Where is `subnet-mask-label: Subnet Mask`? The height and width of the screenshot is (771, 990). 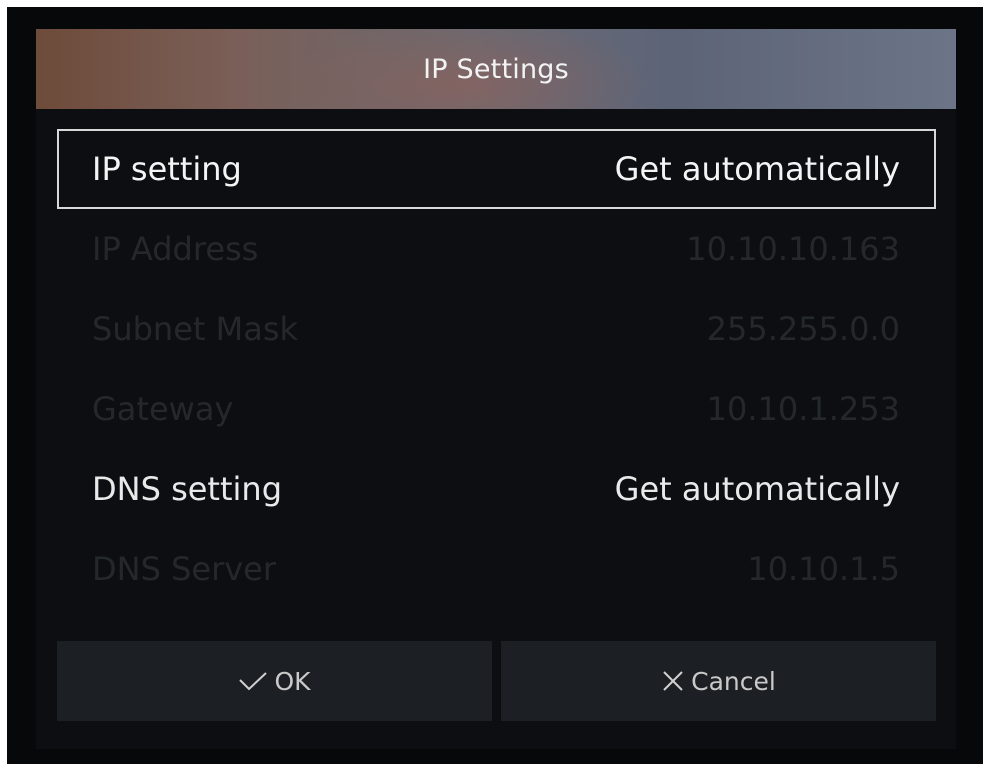
subnet-mask-label: Subnet Mask is located at coordinates (195, 329).